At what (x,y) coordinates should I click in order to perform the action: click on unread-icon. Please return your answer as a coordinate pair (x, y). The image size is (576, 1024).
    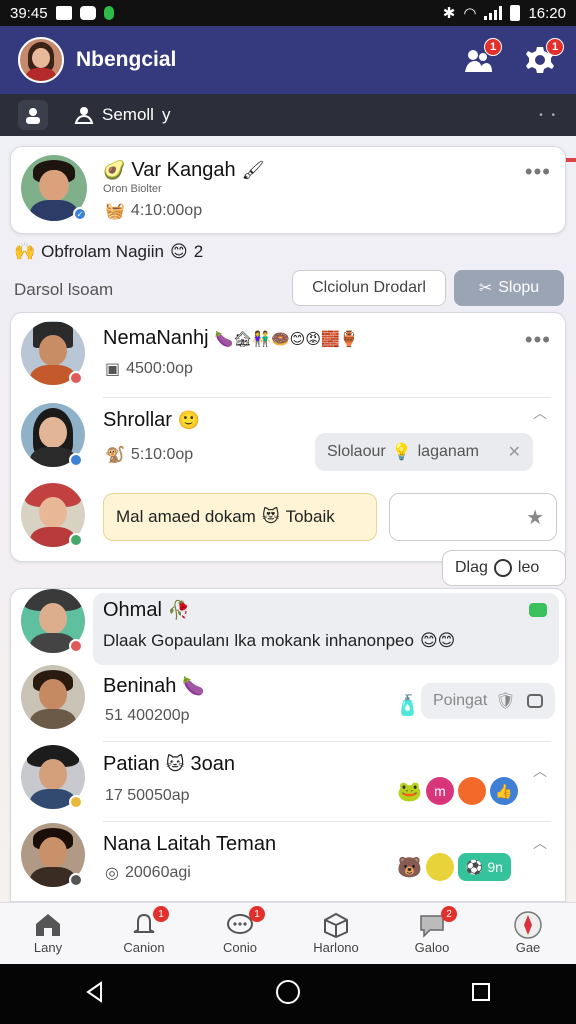
    Looking at the image, I should click on (538, 610).